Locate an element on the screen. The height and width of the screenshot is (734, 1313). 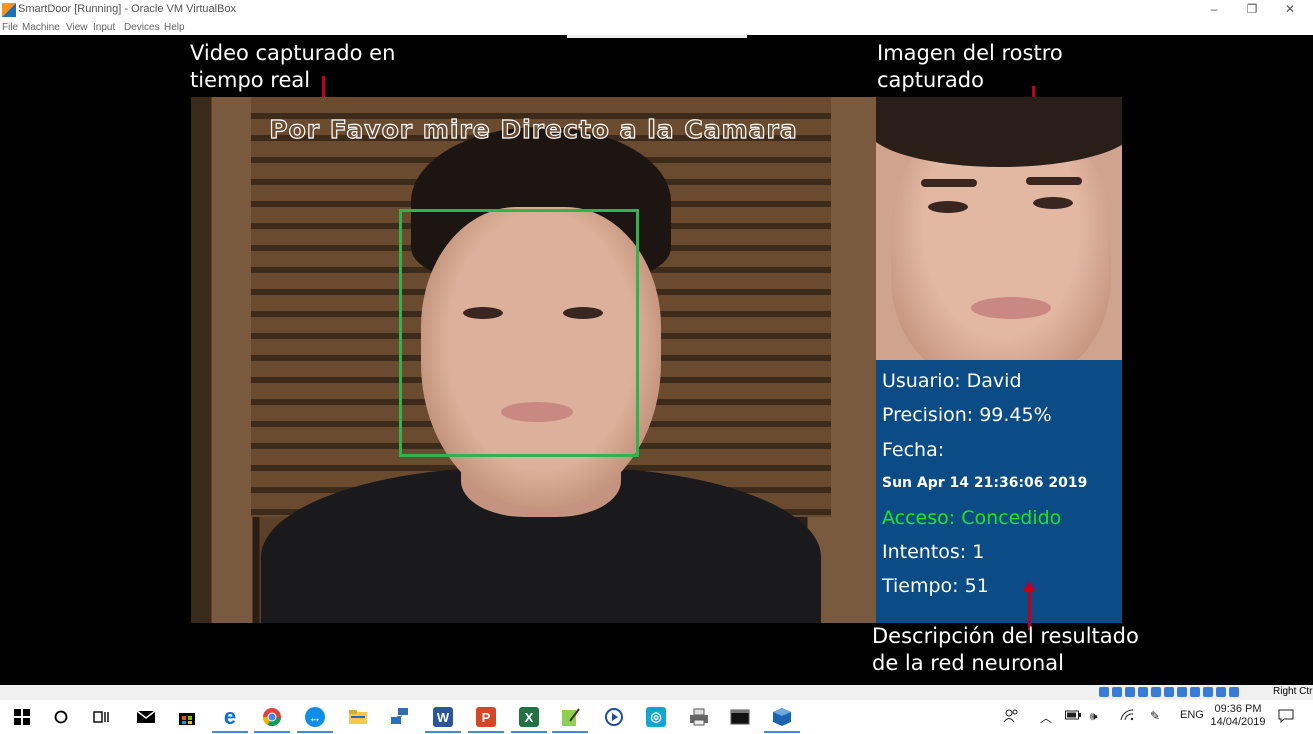
terminal-icon is located at coordinates (740, 717).